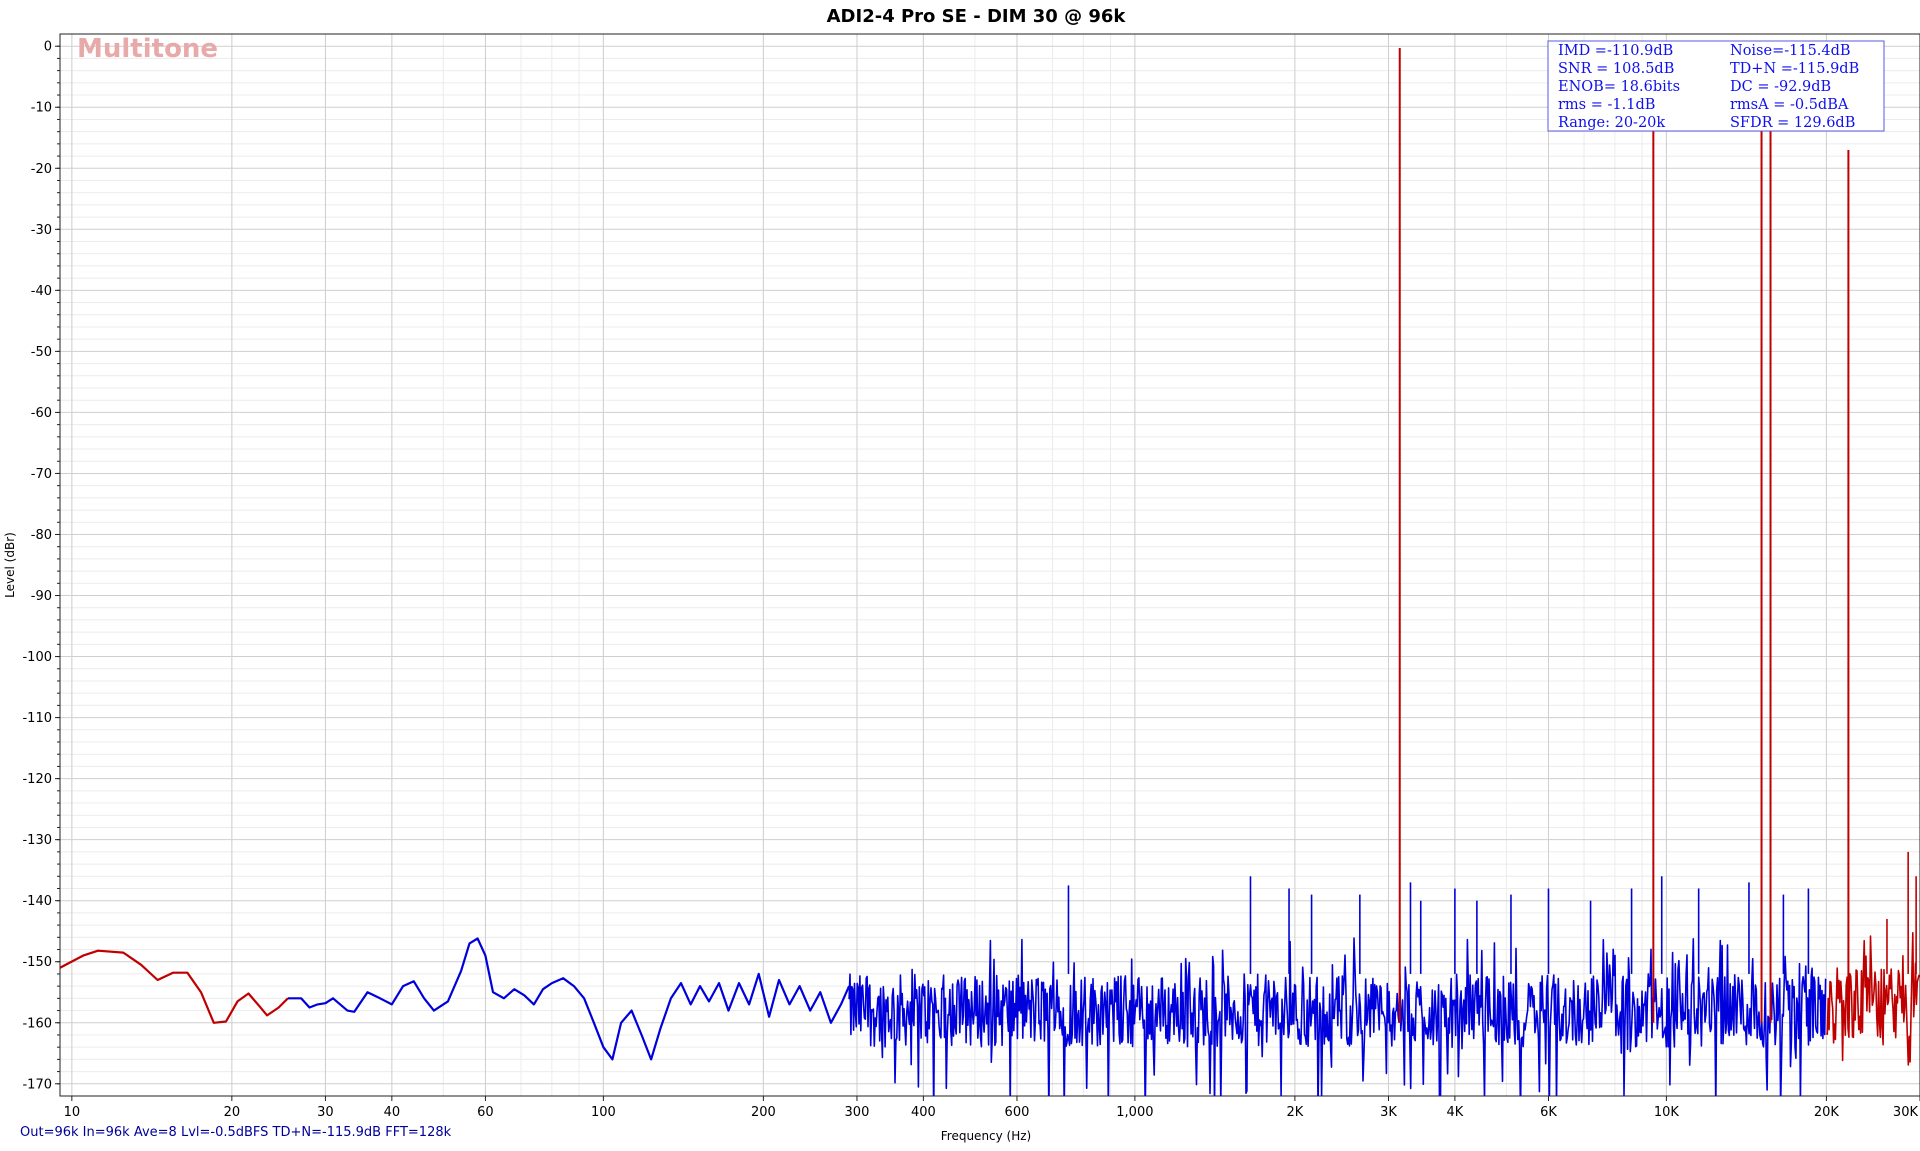 Image resolution: width=1920 pixels, height=1151 pixels. I want to click on stats-right-value: SFDR = 129.6dB, so click(1792, 123).